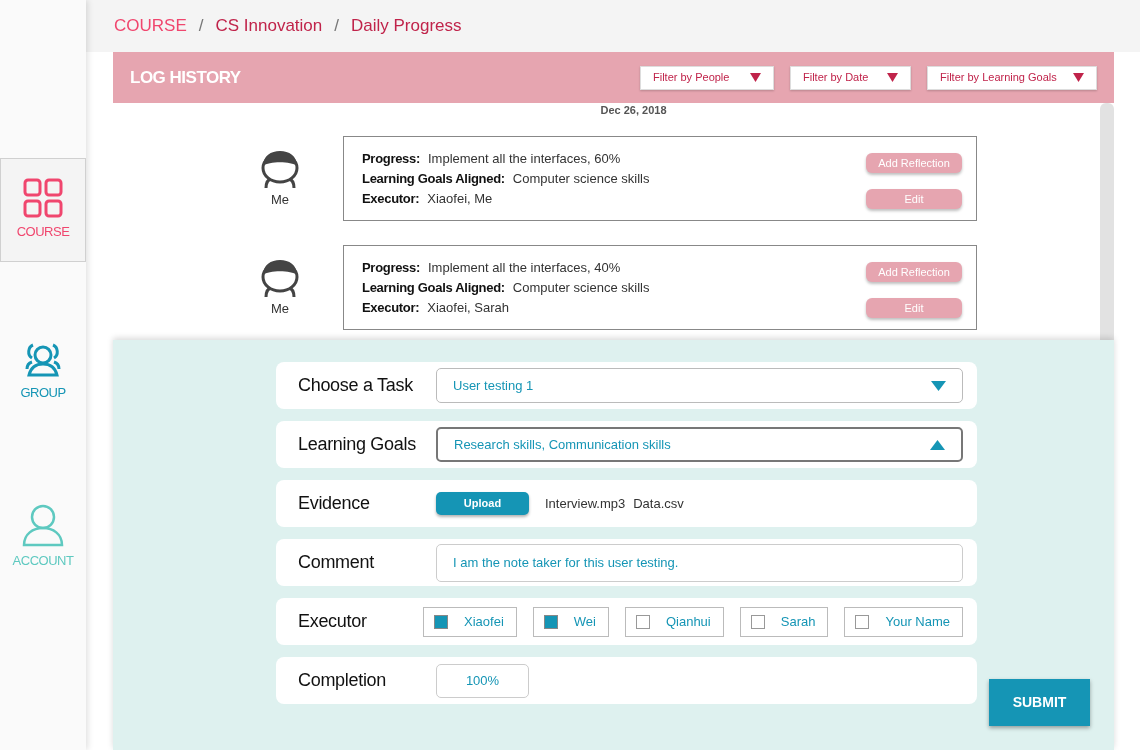  Describe the element at coordinates (150, 26) in the screenshot. I see `breadcrumb-link: COURSE` at that location.